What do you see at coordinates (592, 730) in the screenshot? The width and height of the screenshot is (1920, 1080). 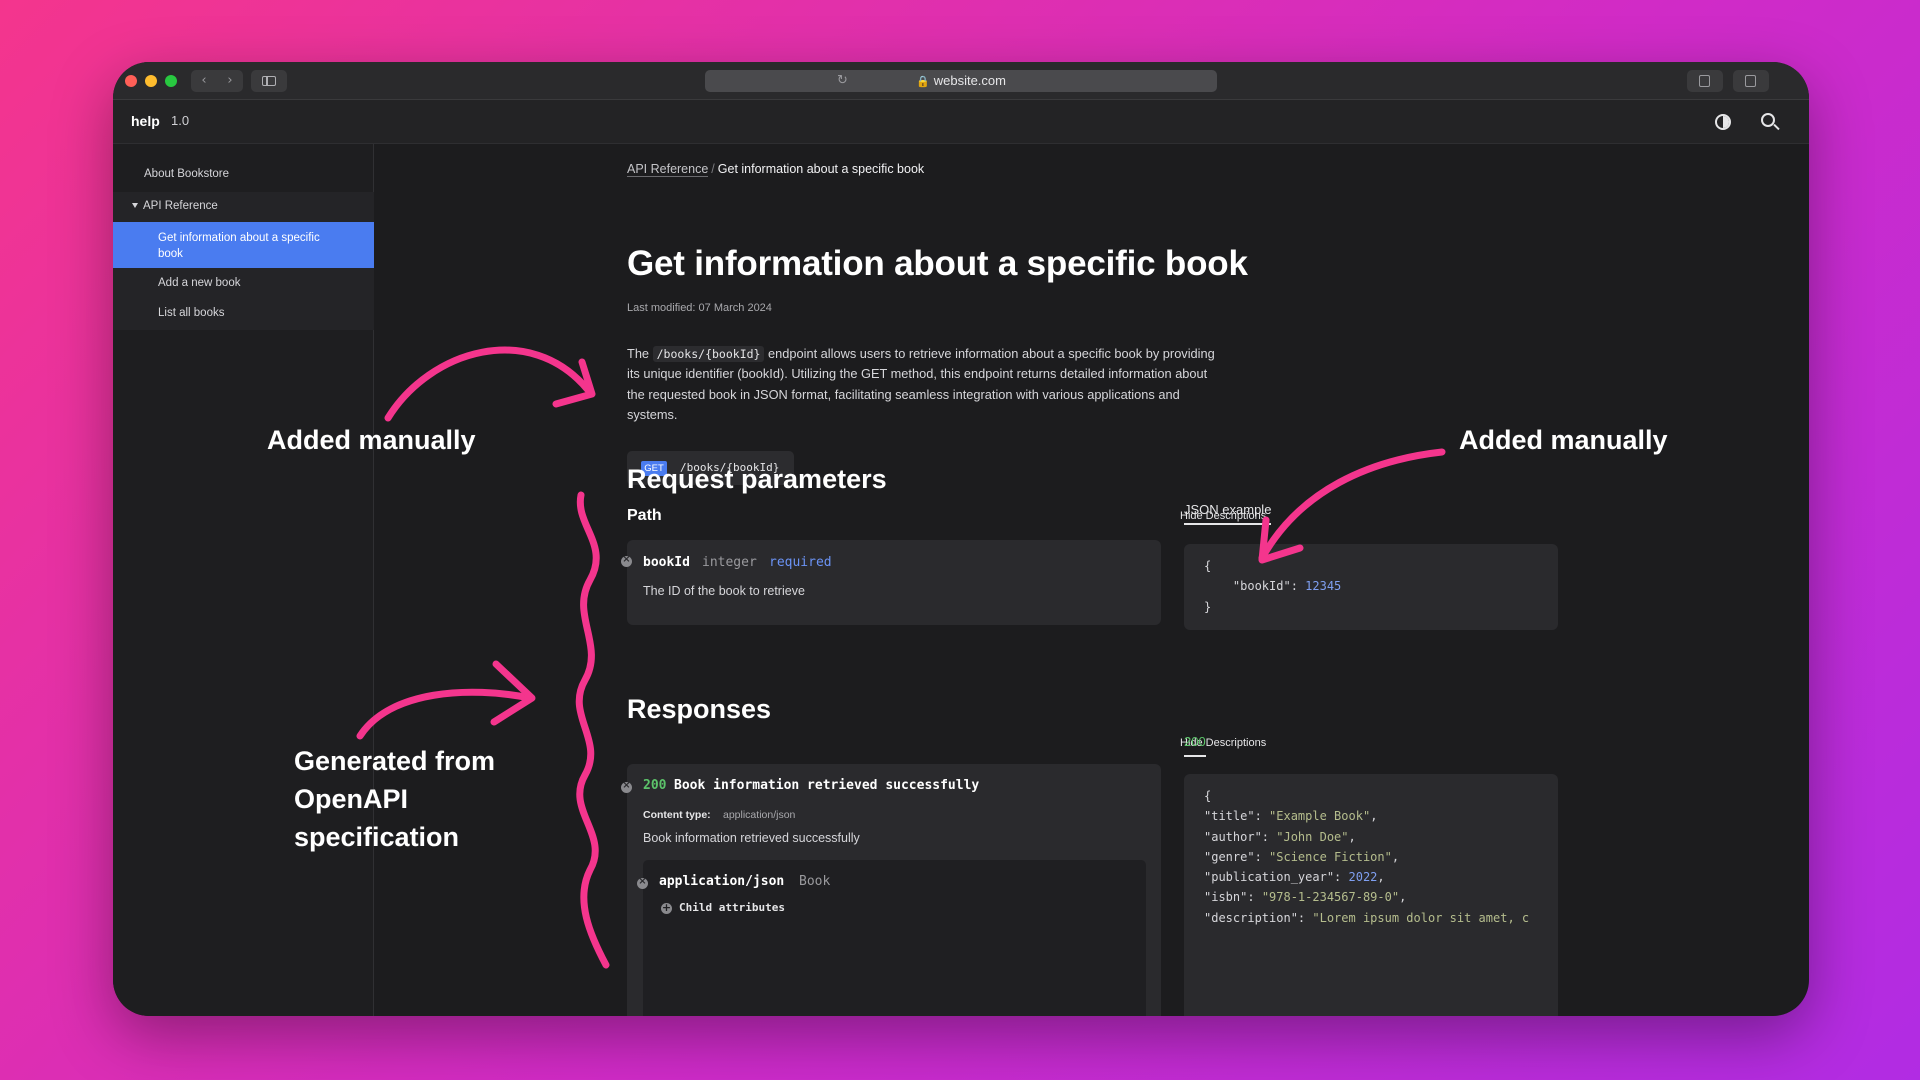 I see `squiggle-bracket-icon` at bounding box center [592, 730].